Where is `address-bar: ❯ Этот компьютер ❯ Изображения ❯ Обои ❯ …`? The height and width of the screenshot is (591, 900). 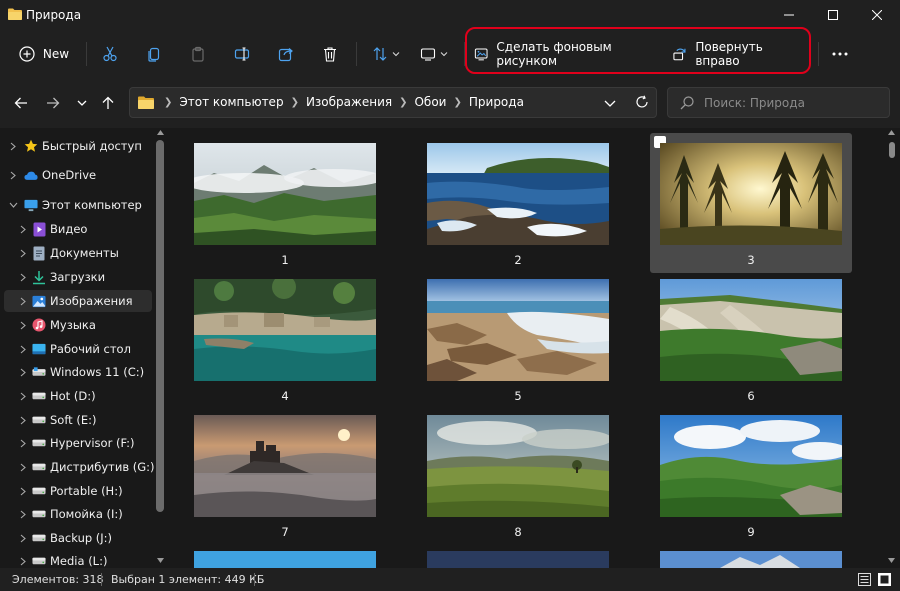
address-bar: ❯ Этот компьютер ❯ Изображения ❯ Обои ❯ … is located at coordinates (393, 102).